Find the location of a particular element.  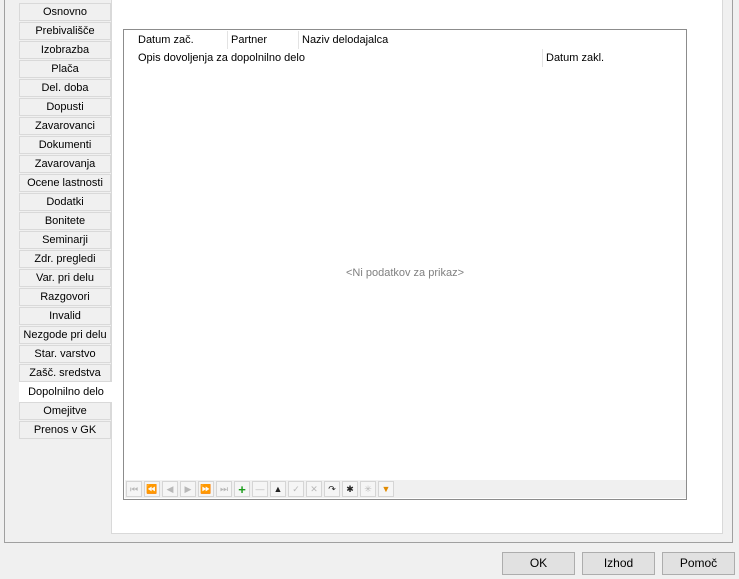

tab-nezgode-pri-delu: Nezgode pri delu is located at coordinates (65, 335).